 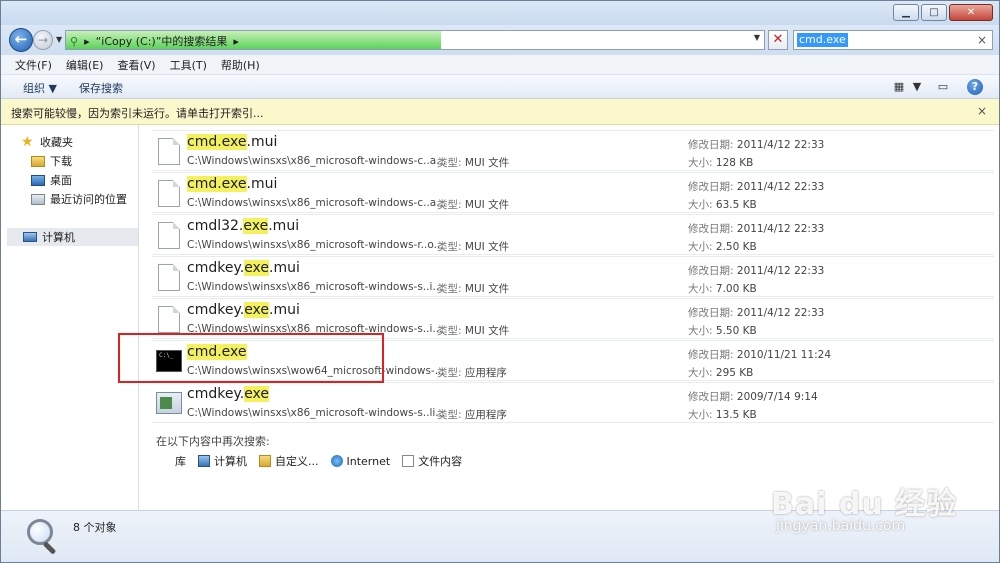 What do you see at coordinates (432, 461) in the screenshot?
I see `search-again-file-contents: 文件内容` at bounding box center [432, 461].